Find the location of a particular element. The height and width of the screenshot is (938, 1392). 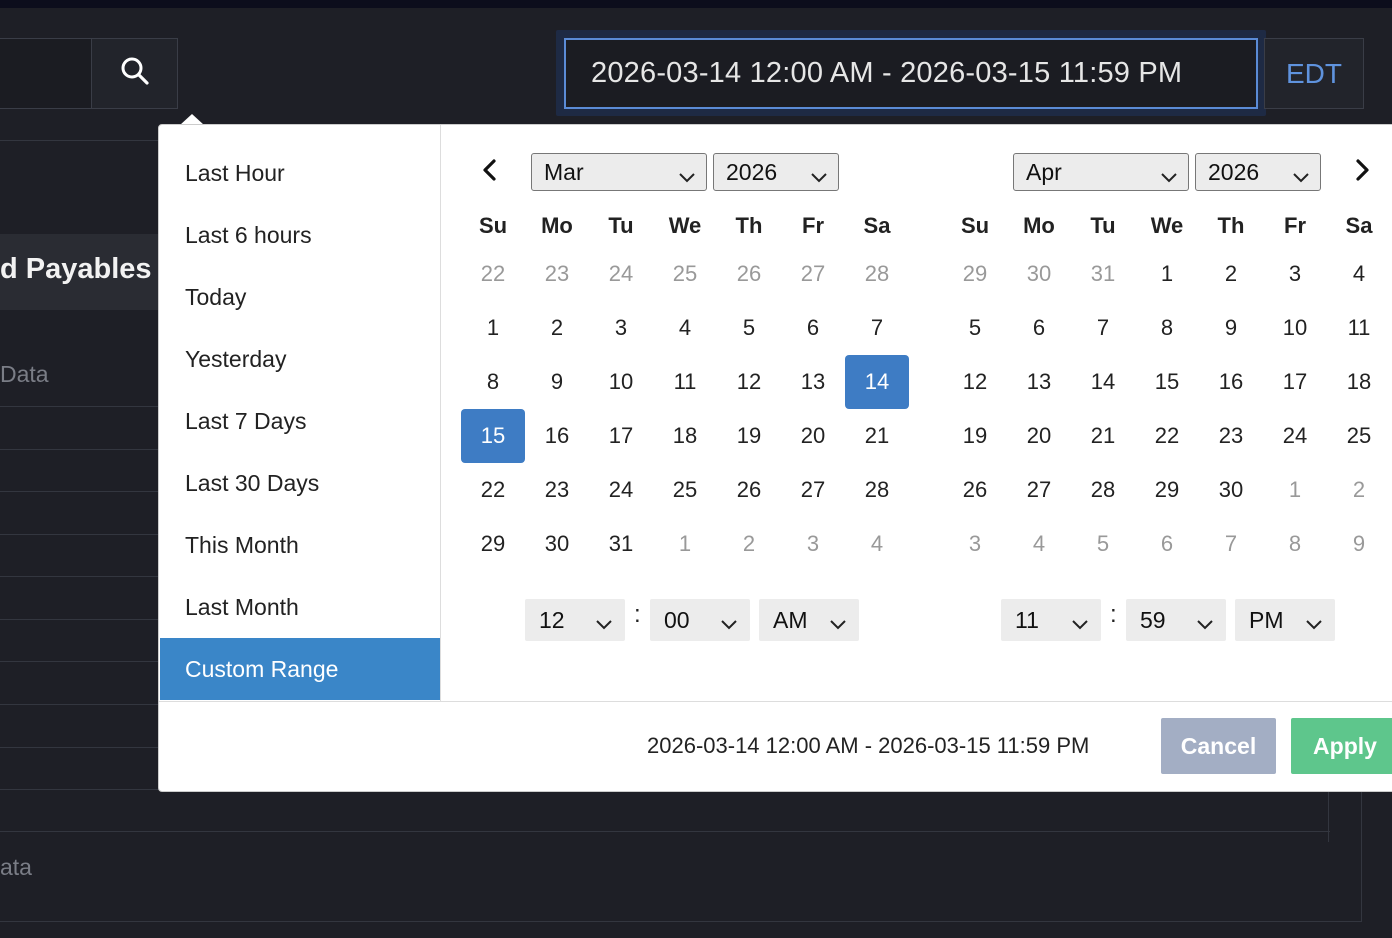

minute-select-start: 00 is located at coordinates (700, 620).